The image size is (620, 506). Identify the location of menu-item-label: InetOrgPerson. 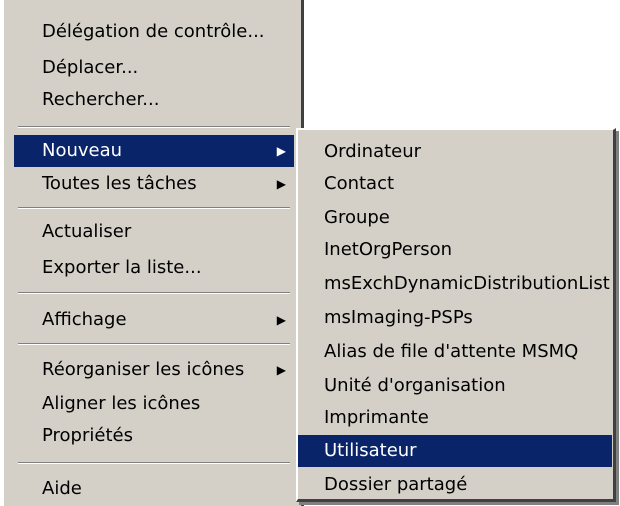
(388, 249).